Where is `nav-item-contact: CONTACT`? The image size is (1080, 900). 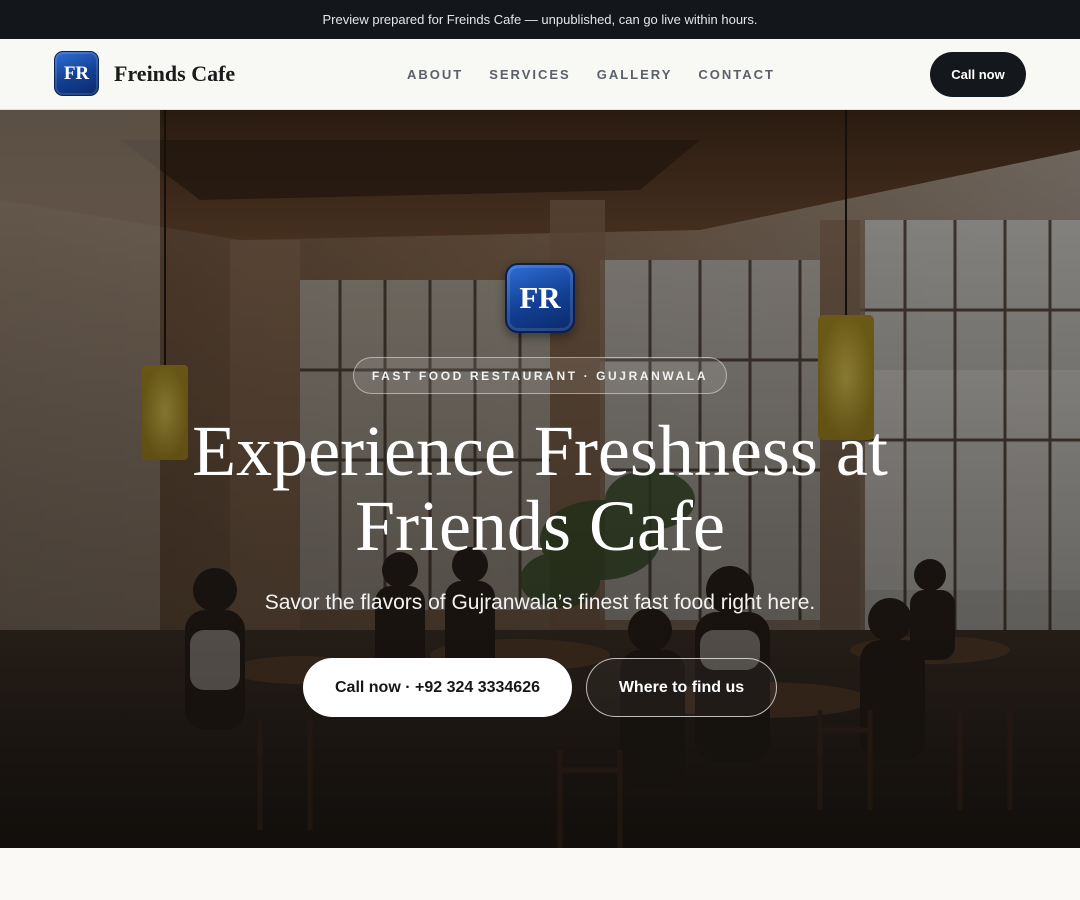 nav-item-contact: CONTACT is located at coordinates (736, 74).